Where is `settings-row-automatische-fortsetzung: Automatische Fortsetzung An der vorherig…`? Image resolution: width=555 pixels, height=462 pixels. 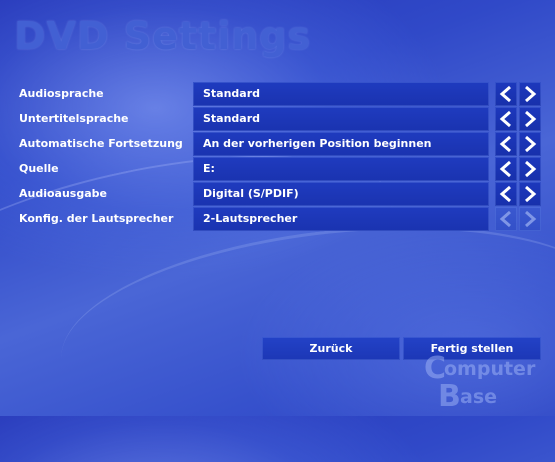 settings-row-automatische-fortsetzung: Automatische Fortsetzung An der vorherig… is located at coordinates (277, 144).